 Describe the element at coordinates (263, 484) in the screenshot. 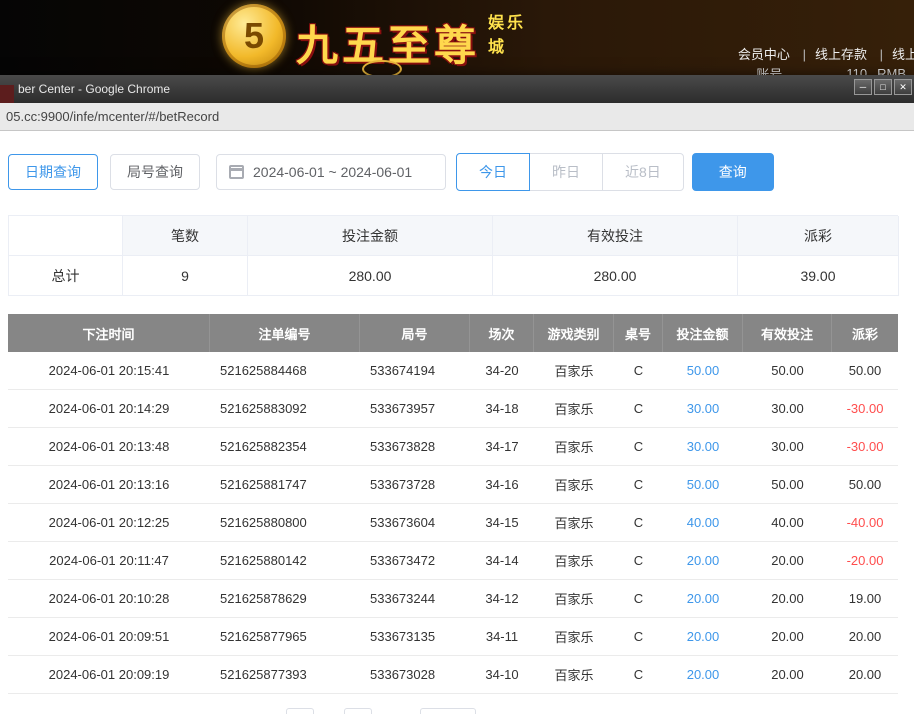

I see `cell-bet-id: 521625881747` at that location.